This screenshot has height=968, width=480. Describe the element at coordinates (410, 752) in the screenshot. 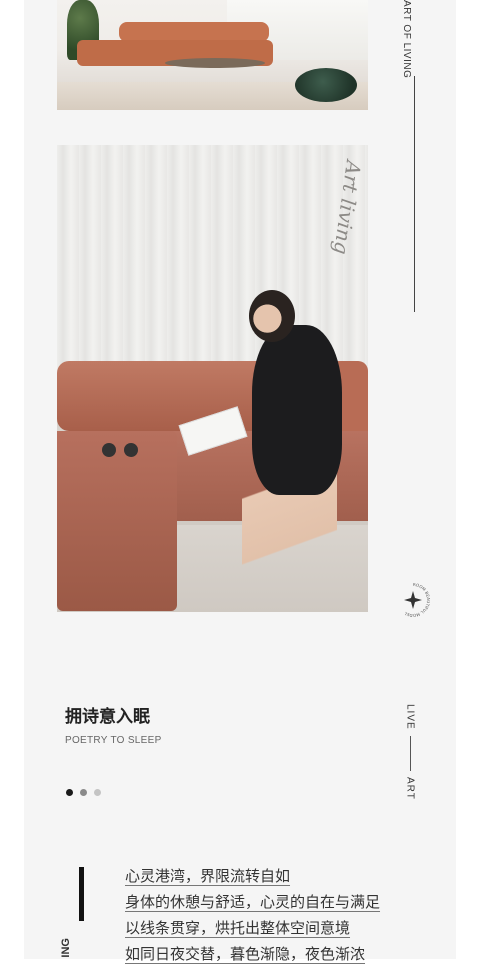

I see `live-art-label: LIVE ART` at that location.